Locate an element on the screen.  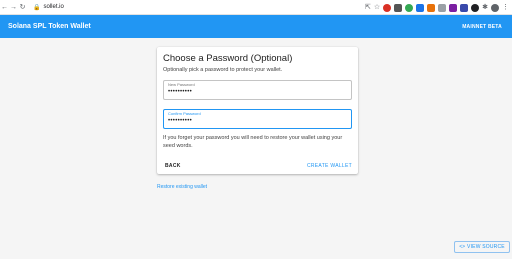
view-source-button: <> VIEW SOURCE is located at coordinates (482, 247).